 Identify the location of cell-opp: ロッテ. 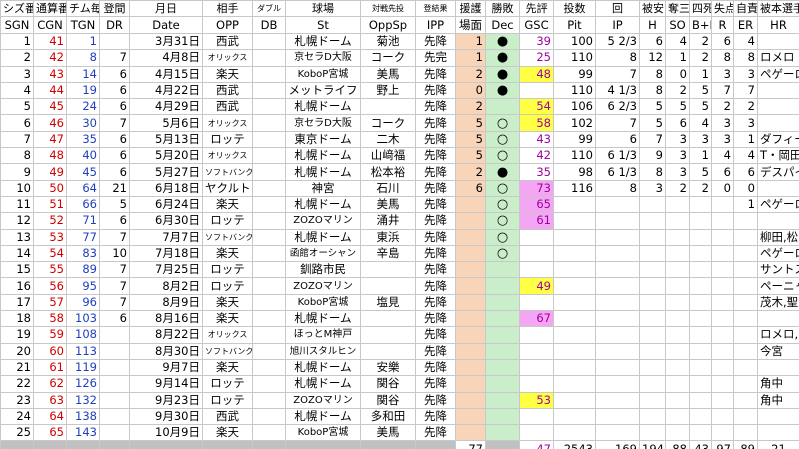
(227, 221).